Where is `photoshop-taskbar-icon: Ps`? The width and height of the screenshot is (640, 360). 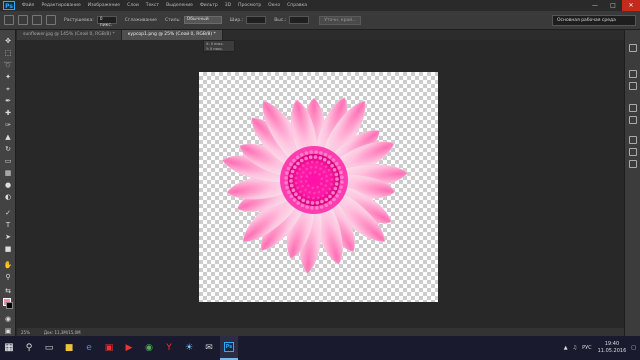
photoshop-taskbar-icon: Ps is located at coordinates (229, 348).